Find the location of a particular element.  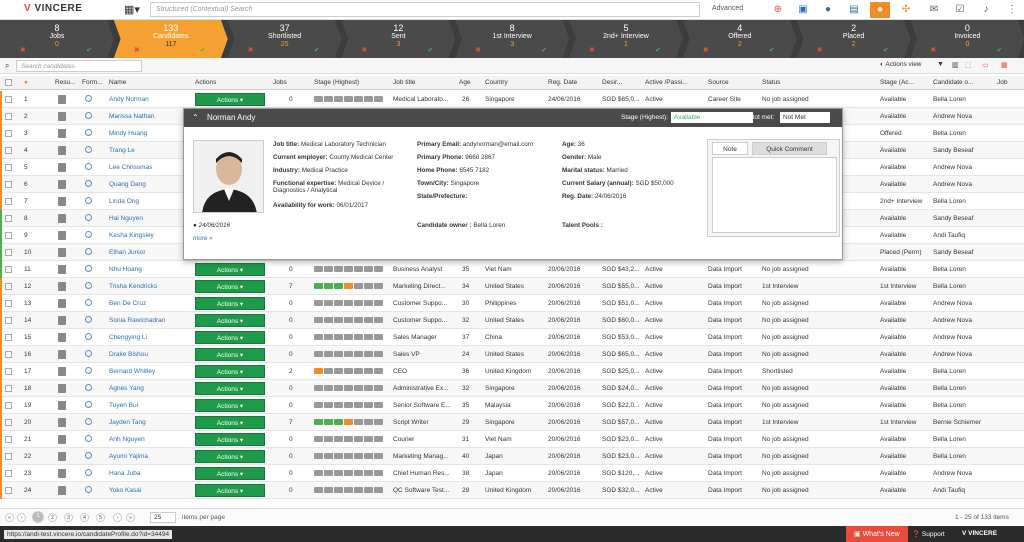

candidate-name-link: Andy Norman is located at coordinates (149, 99).